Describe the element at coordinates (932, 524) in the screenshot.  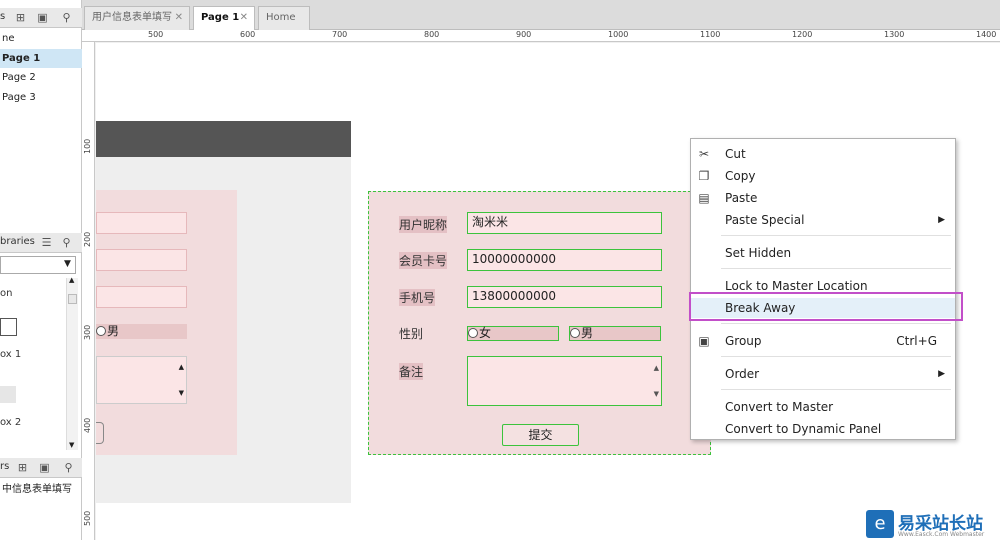
I see `watermark: e 易采站长站 Www.Easck.Com Webmaster` at that location.